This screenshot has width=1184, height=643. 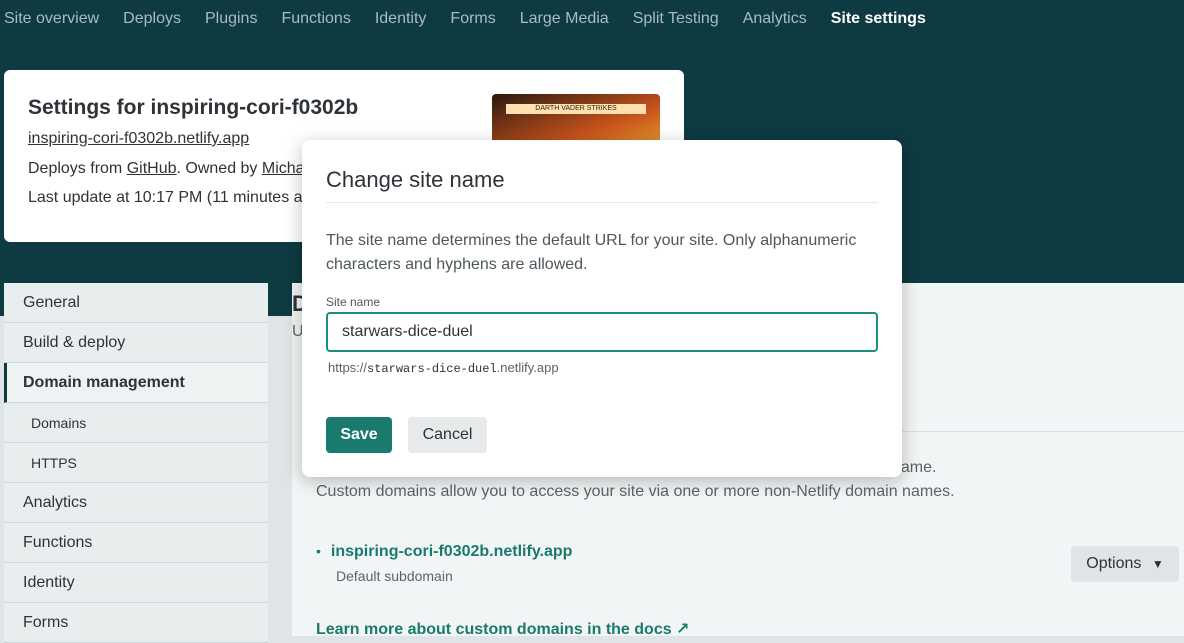 I want to click on url-prefix: https://, so click(x=348, y=367).